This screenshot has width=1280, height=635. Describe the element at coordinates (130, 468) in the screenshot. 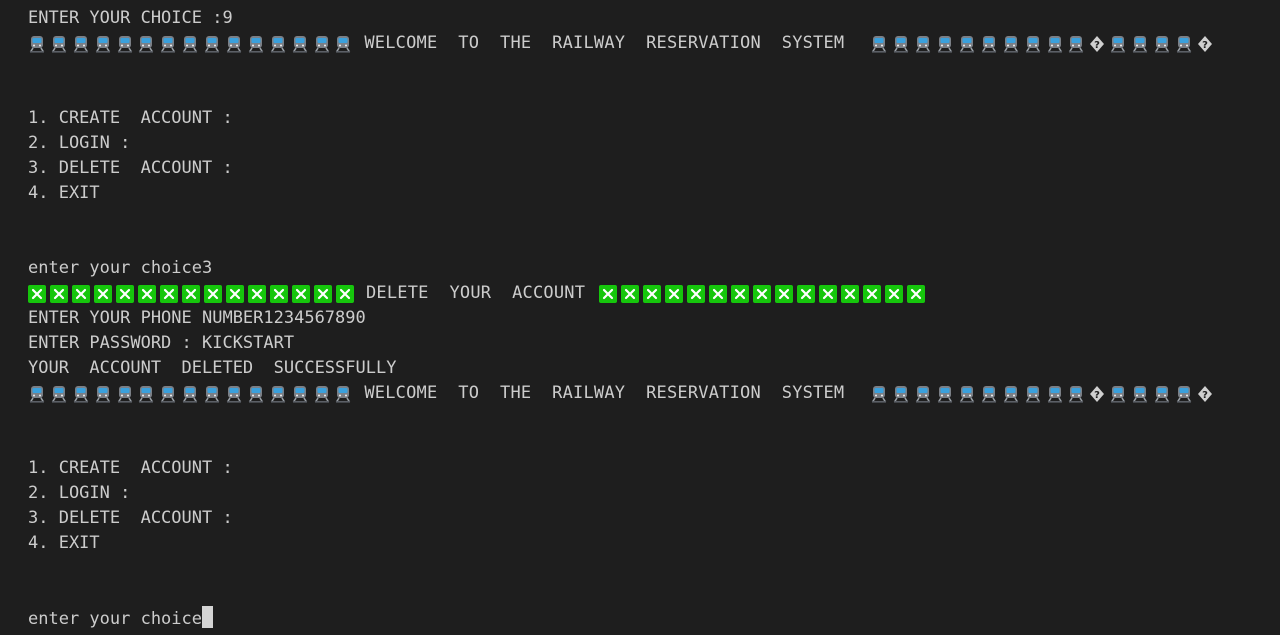

I see `menu-item-create-account: 1. CREATE ACCOUNT :` at that location.